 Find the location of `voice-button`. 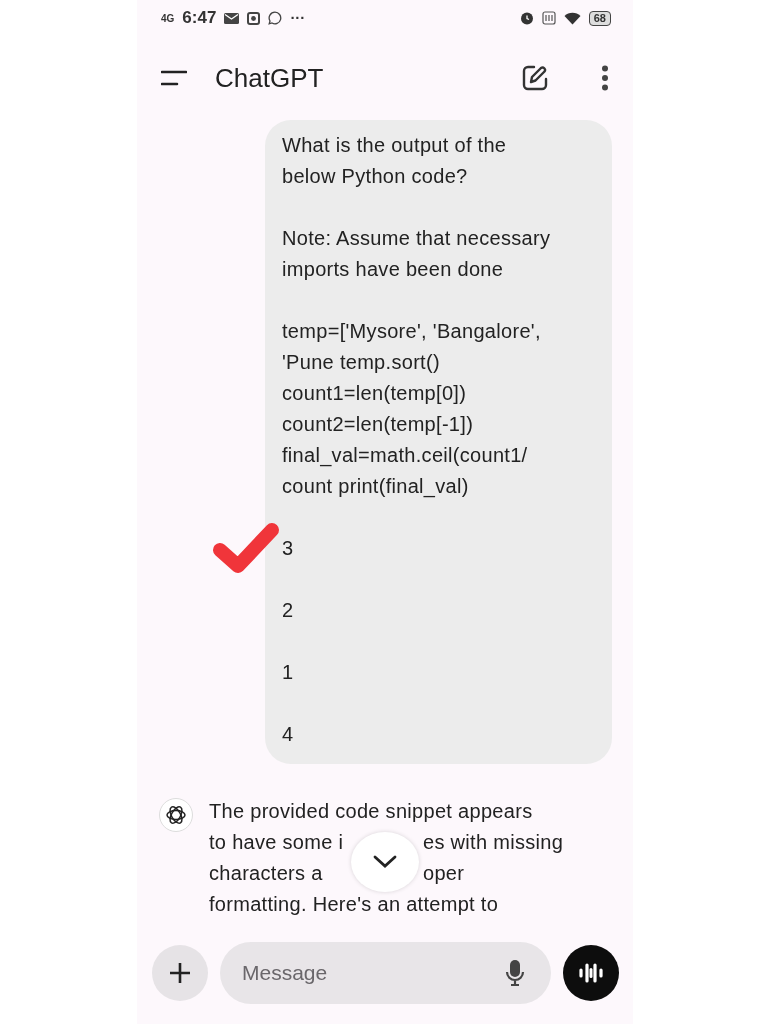

voice-button is located at coordinates (591, 973).